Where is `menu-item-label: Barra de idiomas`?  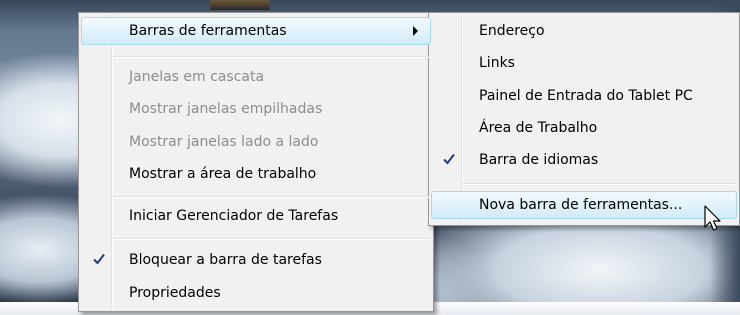
menu-item-label: Barra de idiomas is located at coordinates (539, 160).